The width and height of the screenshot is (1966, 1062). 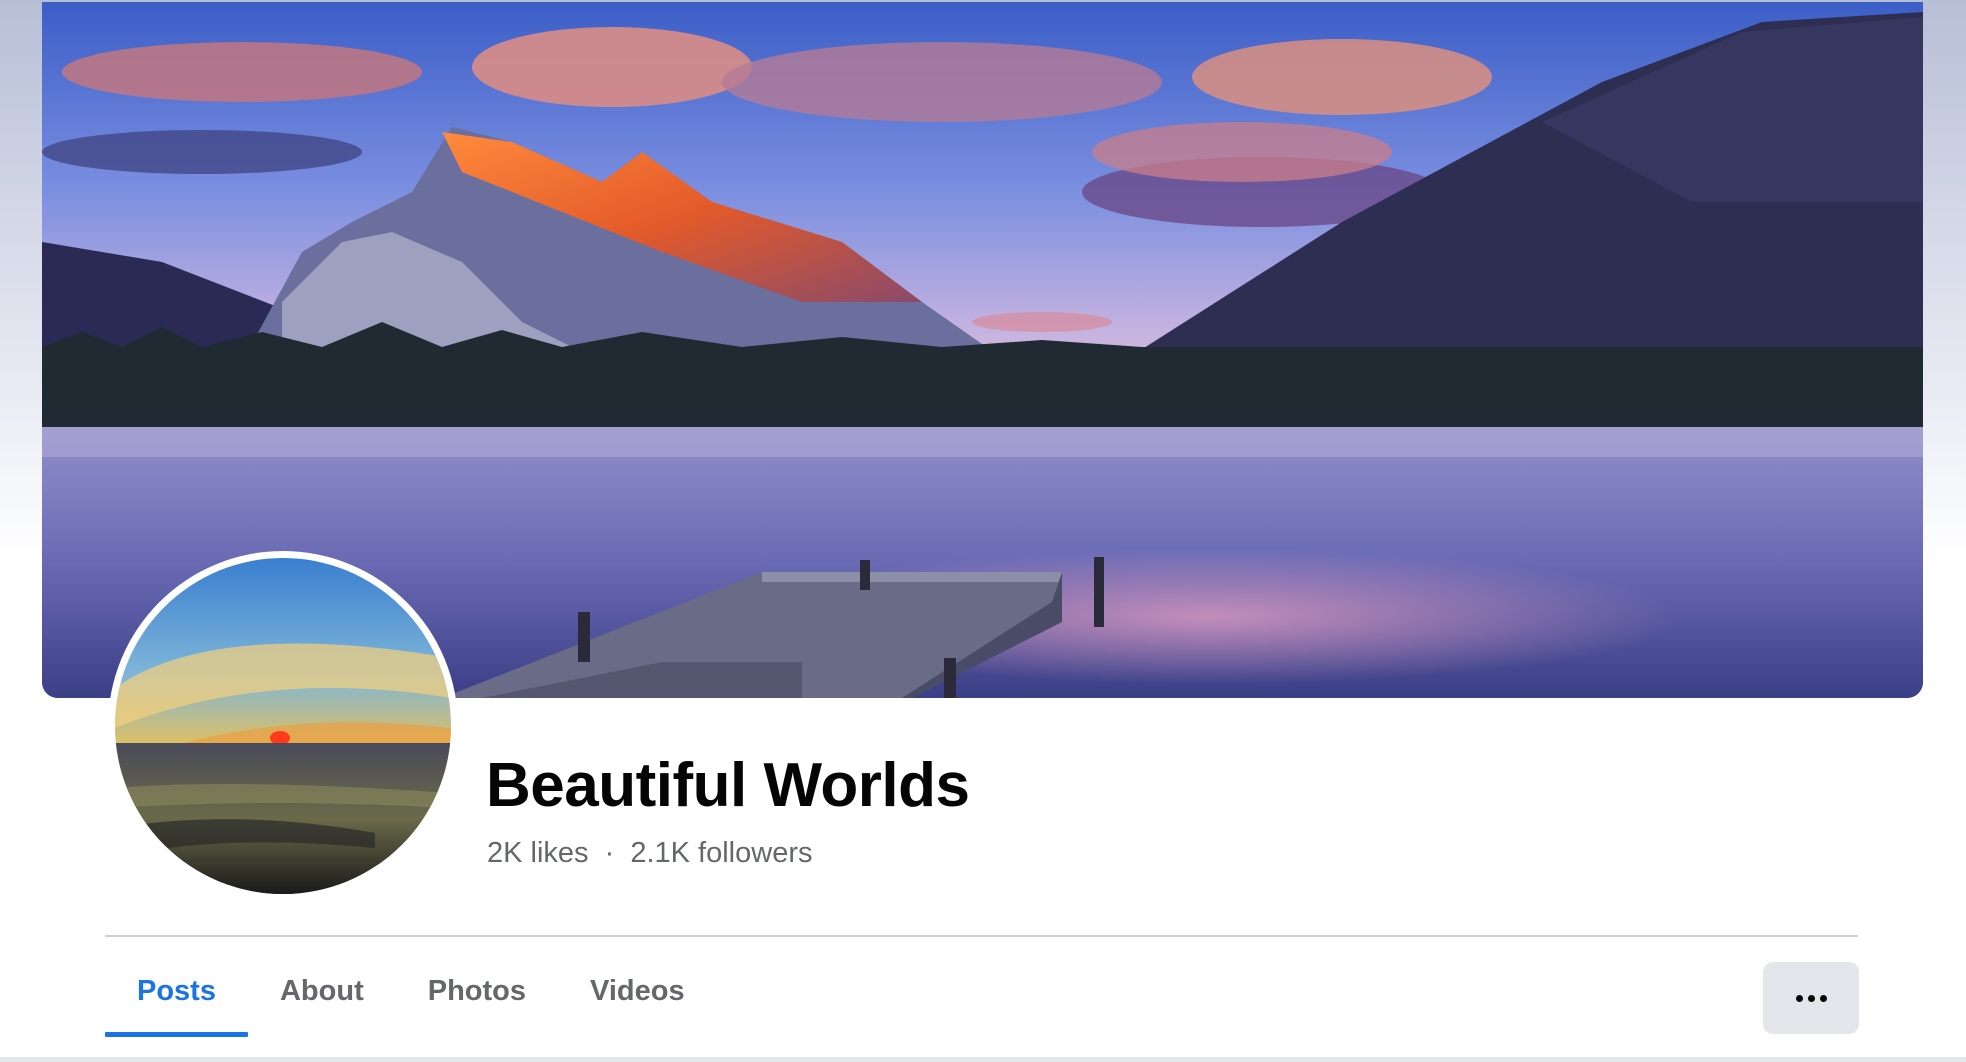 I want to click on likes-link: 2K likes, so click(x=538, y=853).